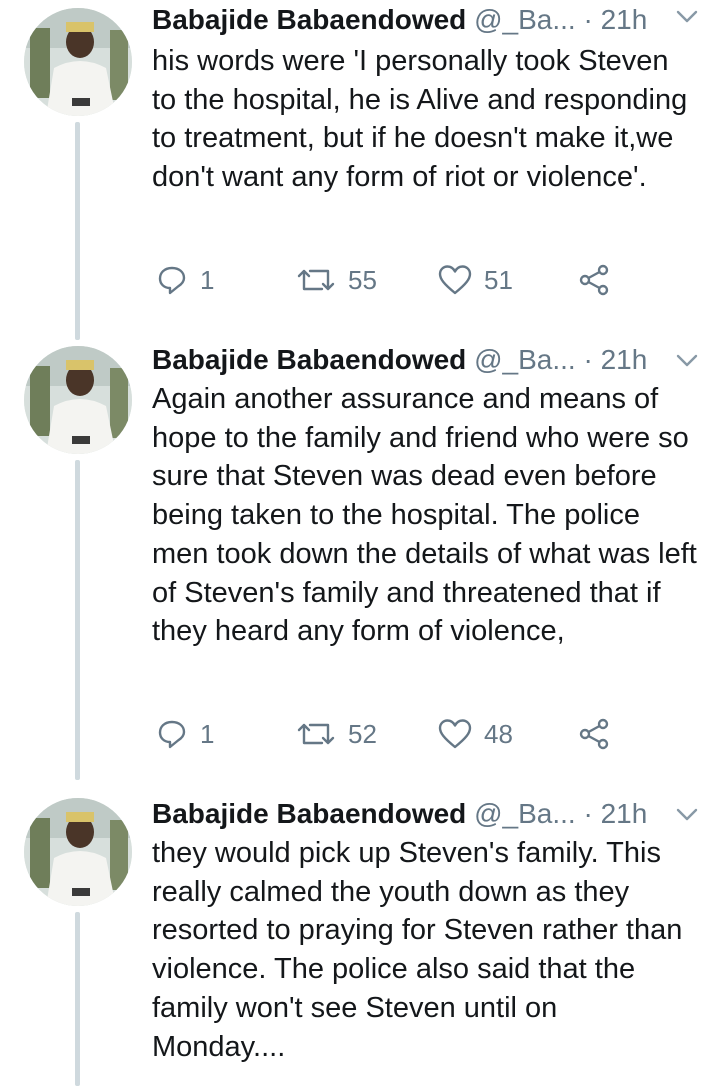  What do you see at coordinates (336, 734) in the screenshot?
I see `retweet-button: 52` at bounding box center [336, 734].